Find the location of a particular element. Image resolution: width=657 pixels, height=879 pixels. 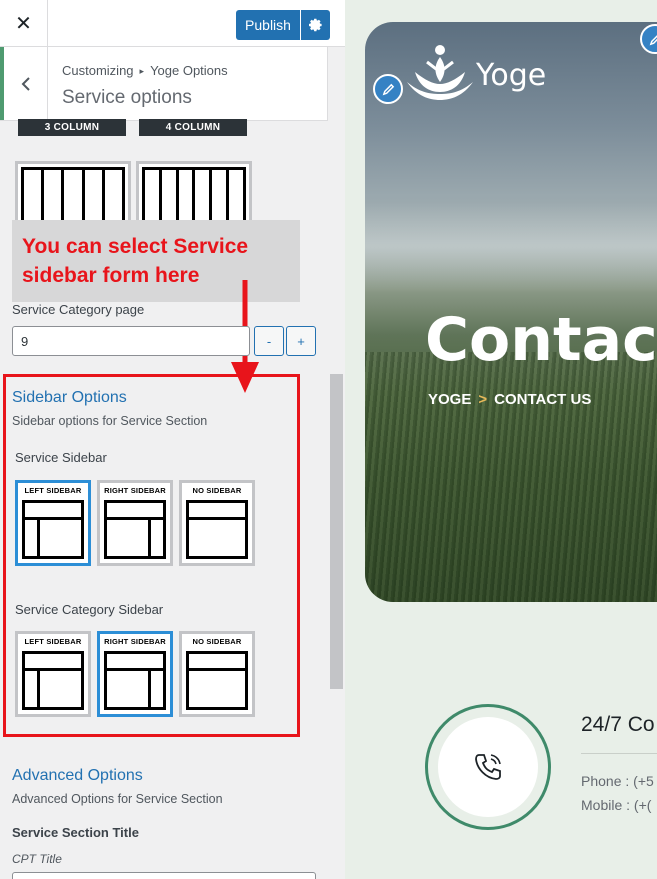

phone-icon is located at coordinates (488, 767).